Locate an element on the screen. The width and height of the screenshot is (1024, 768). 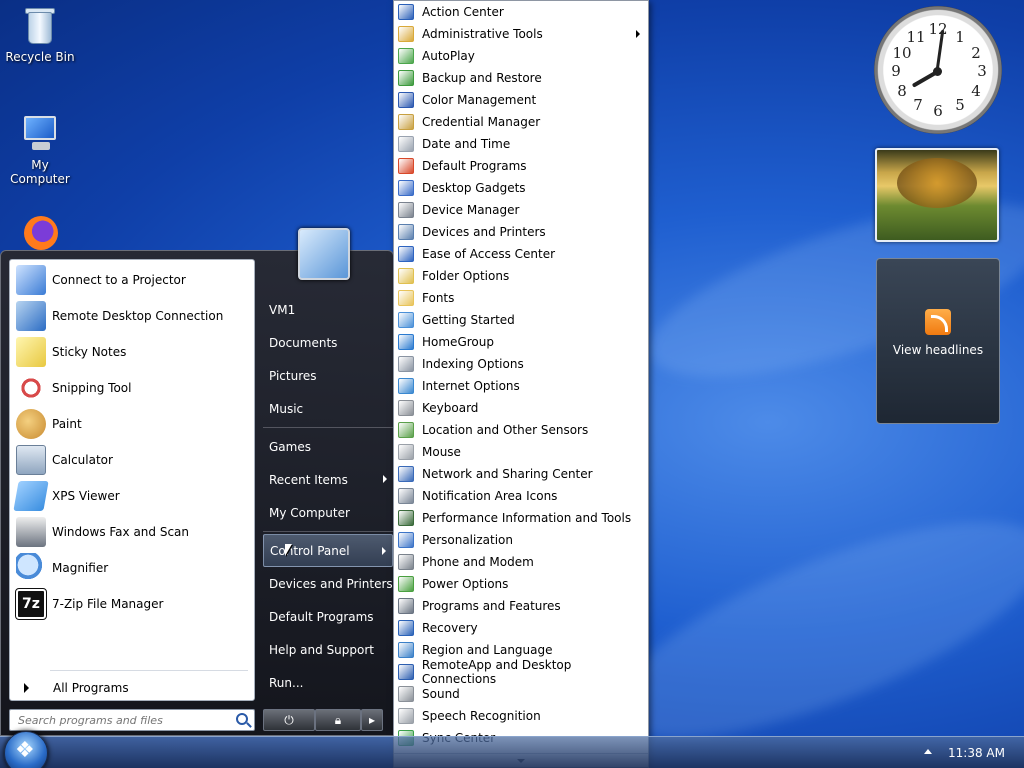
control-panel-item: AutoPlay is located at coordinates (521, 56).